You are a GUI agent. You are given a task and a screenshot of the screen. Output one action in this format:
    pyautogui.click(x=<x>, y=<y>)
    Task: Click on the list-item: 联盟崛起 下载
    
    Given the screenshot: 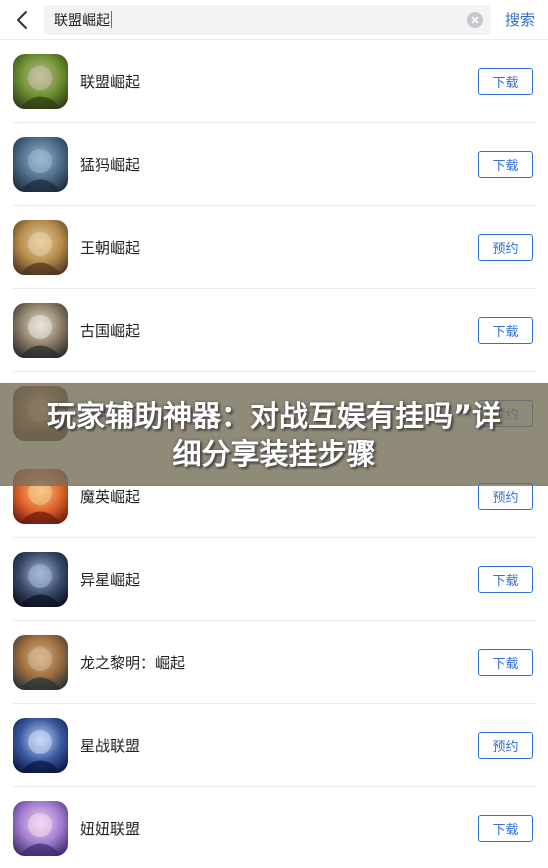 What is the action you would take?
    pyautogui.click(x=274, y=81)
    